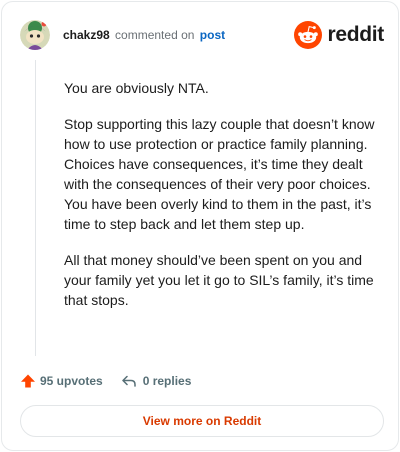  What do you see at coordinates (28, 381) in the screenshot?
I see `upvote-arrow-icon` at bounding box center [28, 381].